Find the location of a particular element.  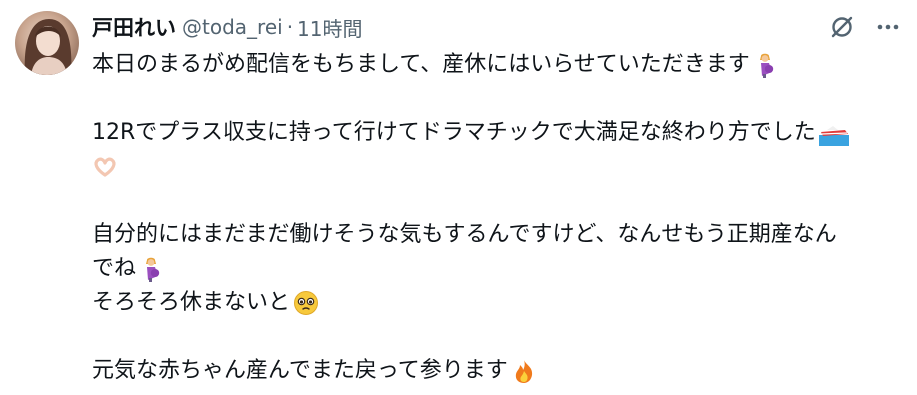

tweet-line-6-text: そろそろ休まないと is located at coordinates (191, 302).